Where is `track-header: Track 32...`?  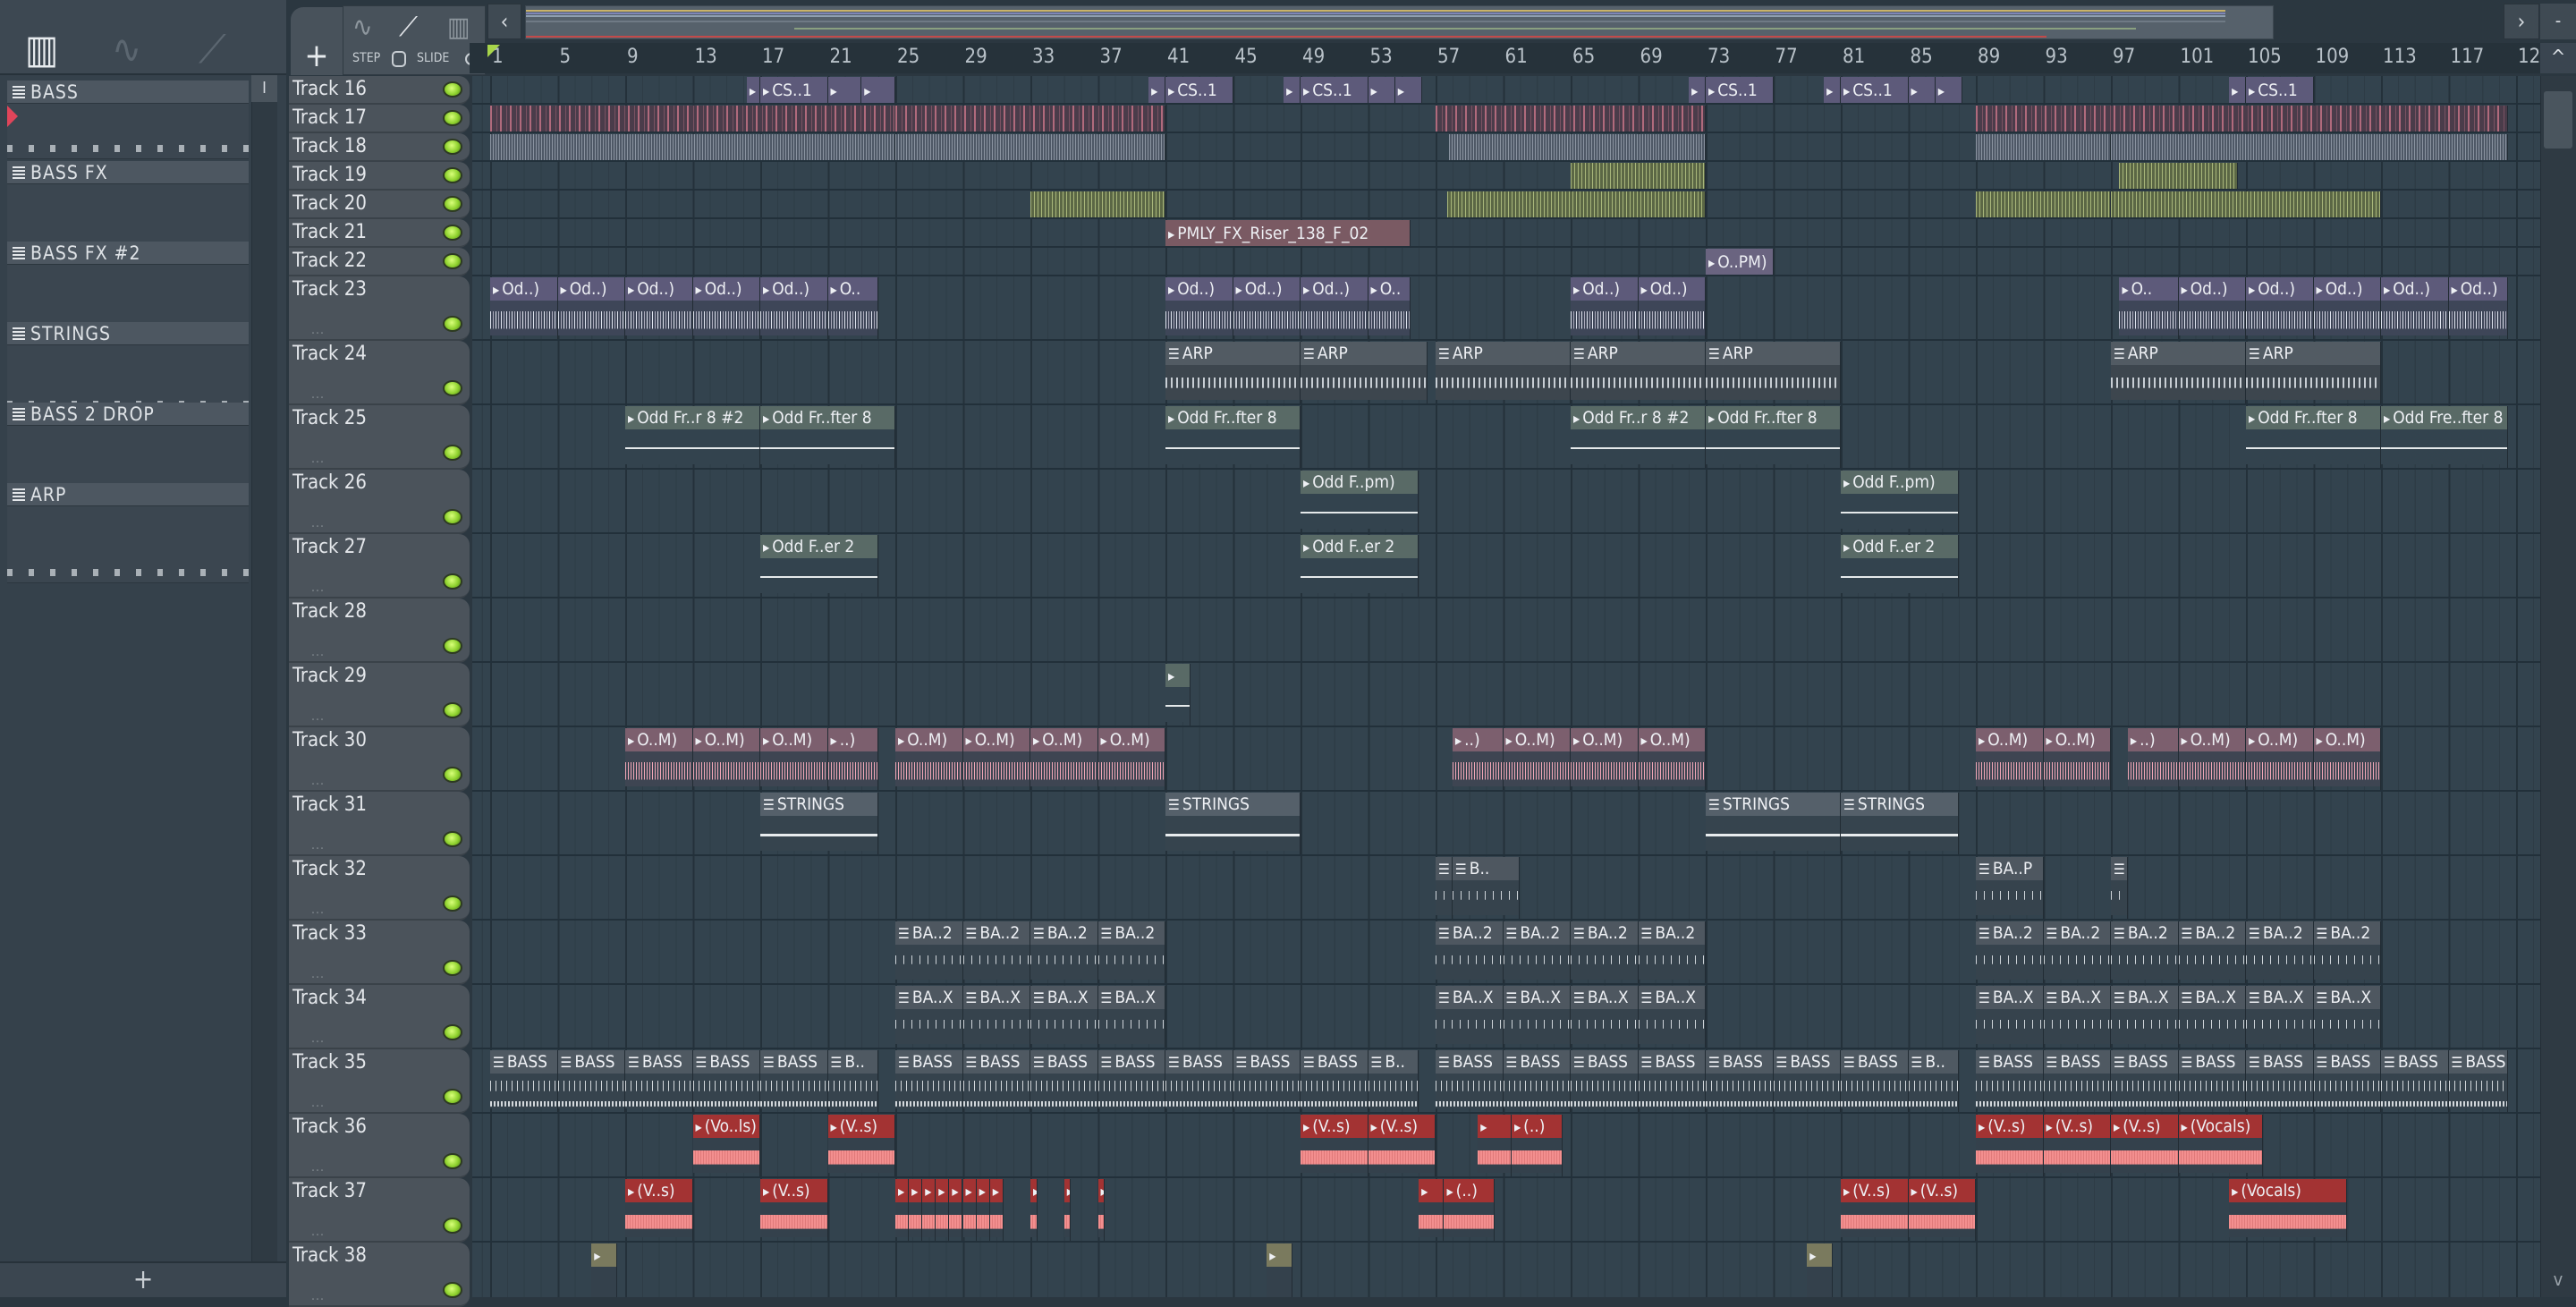
track-header: Track 32... is located at coordinates (379, 888).